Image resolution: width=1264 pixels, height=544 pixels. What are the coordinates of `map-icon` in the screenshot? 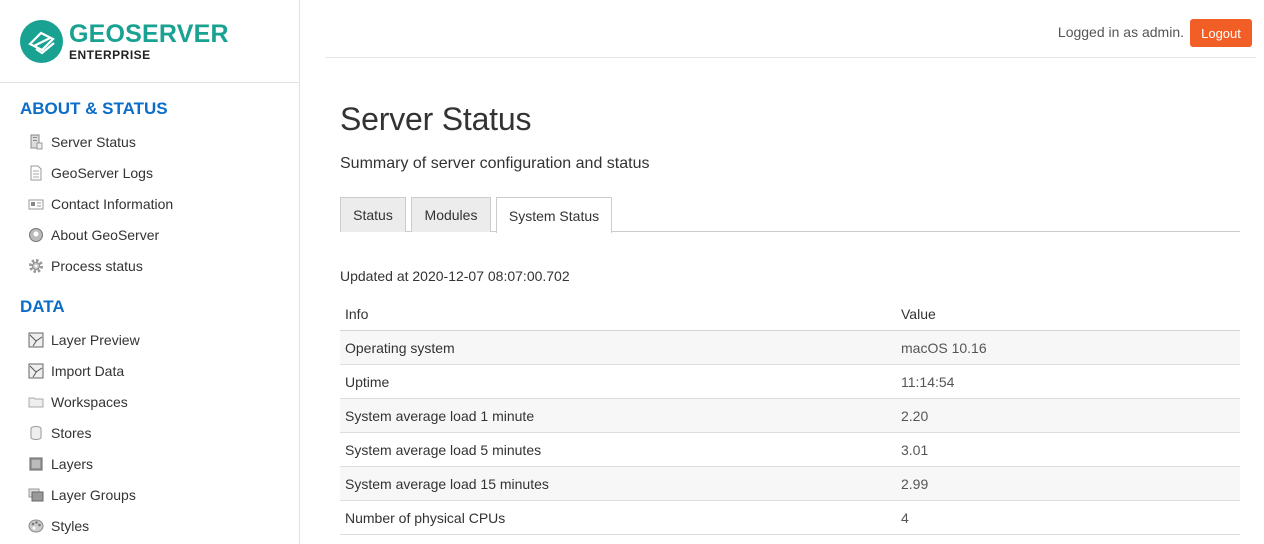 It's located at (36, 340).